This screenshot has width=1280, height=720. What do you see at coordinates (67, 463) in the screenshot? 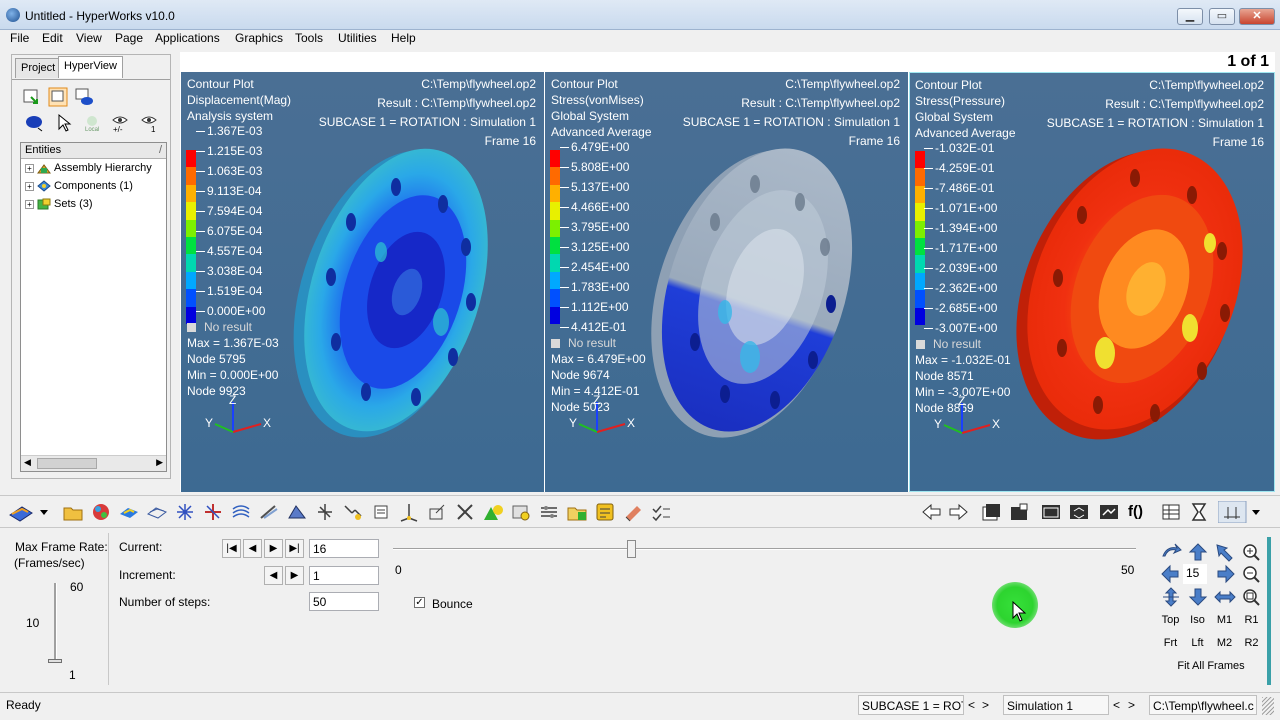
I see `scroll-thumb` at bounding box center [67, 463].